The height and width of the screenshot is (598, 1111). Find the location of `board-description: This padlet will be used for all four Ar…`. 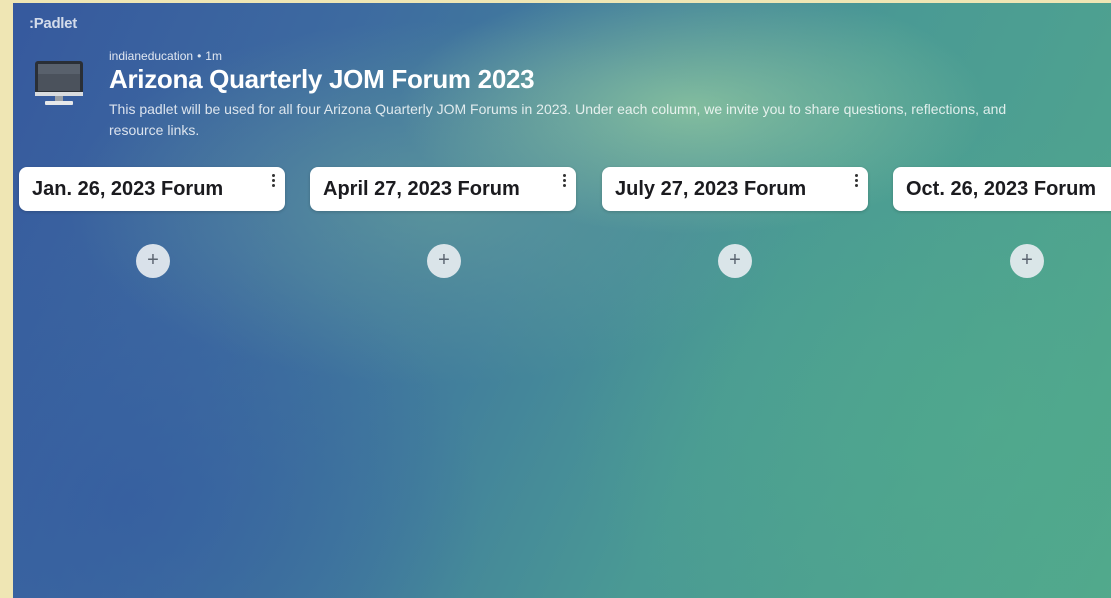

board-description: This padlet will be used for all four Ar… is located at coordinates (558, 119).